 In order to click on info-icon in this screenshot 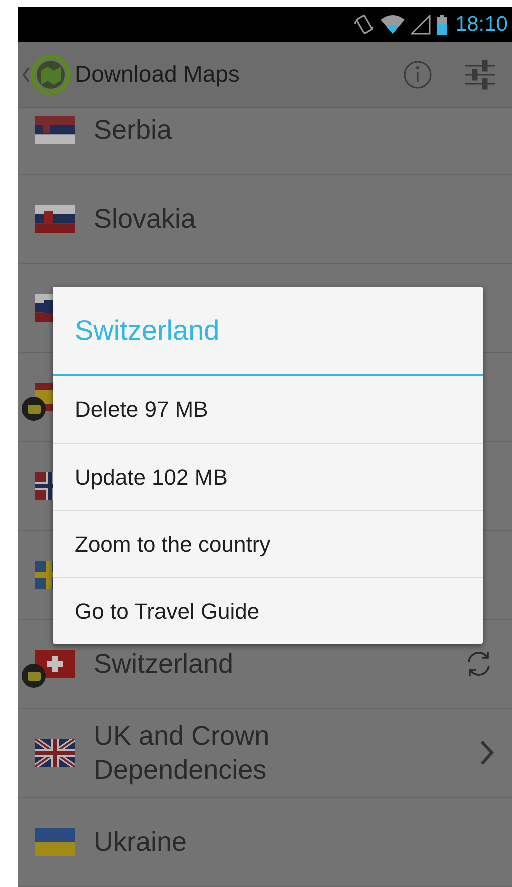, I will do `click(418, 75)`.